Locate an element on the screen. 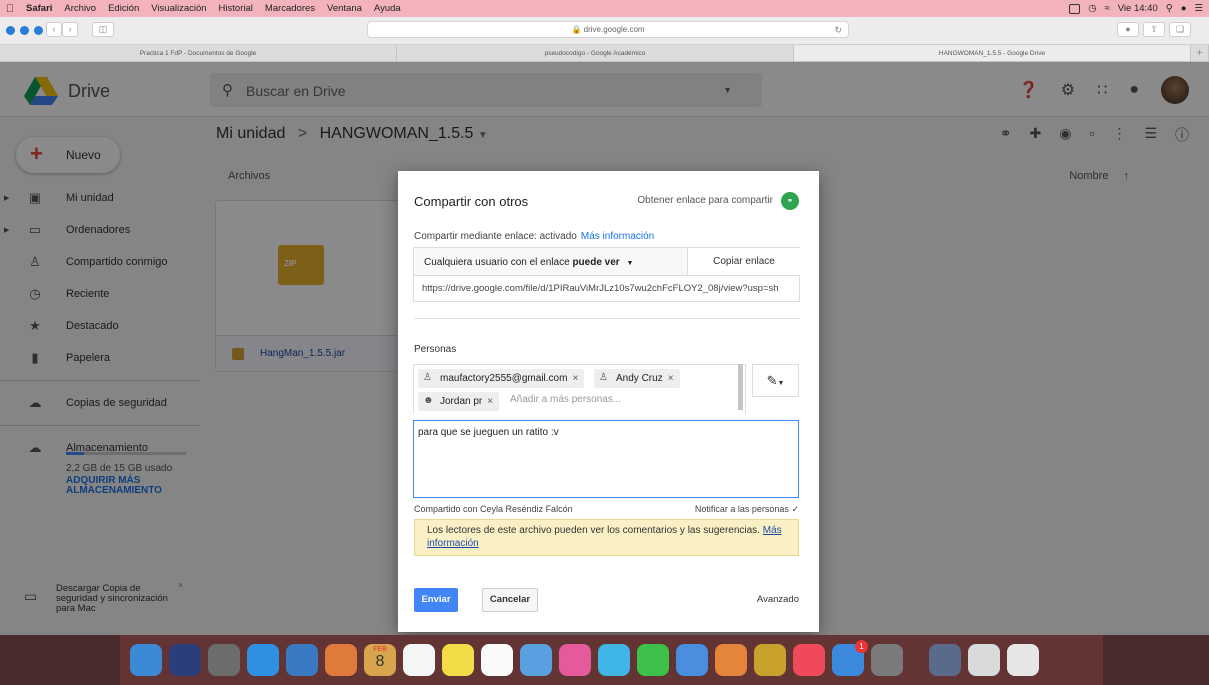  copy-link-button: Copiar enlace is located at coordinates (743, 261).